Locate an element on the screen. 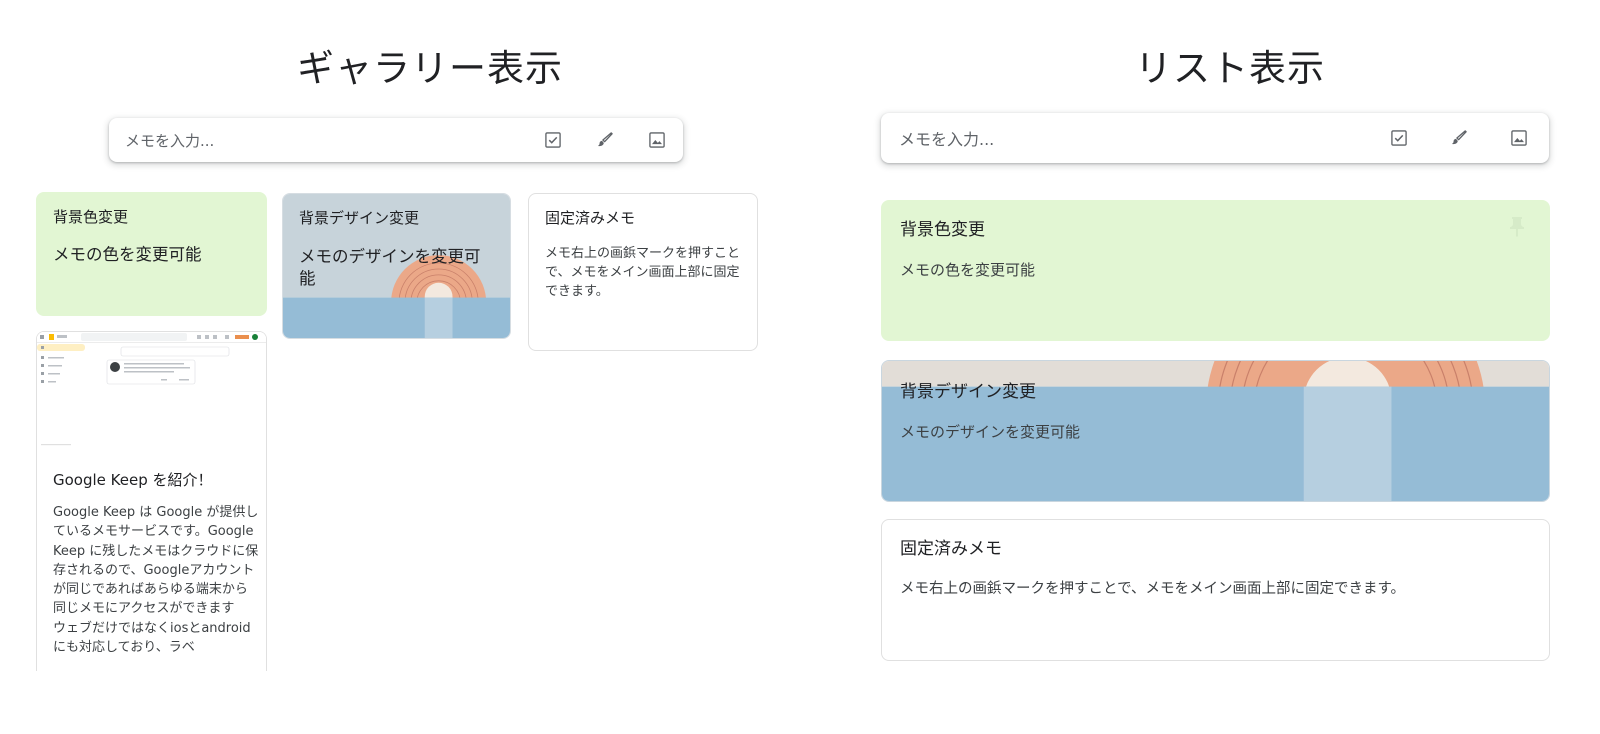 The height and width of the screenshot is (734, 1600). keep-screenshot-thumbnail is located at coordinates (151, 392).